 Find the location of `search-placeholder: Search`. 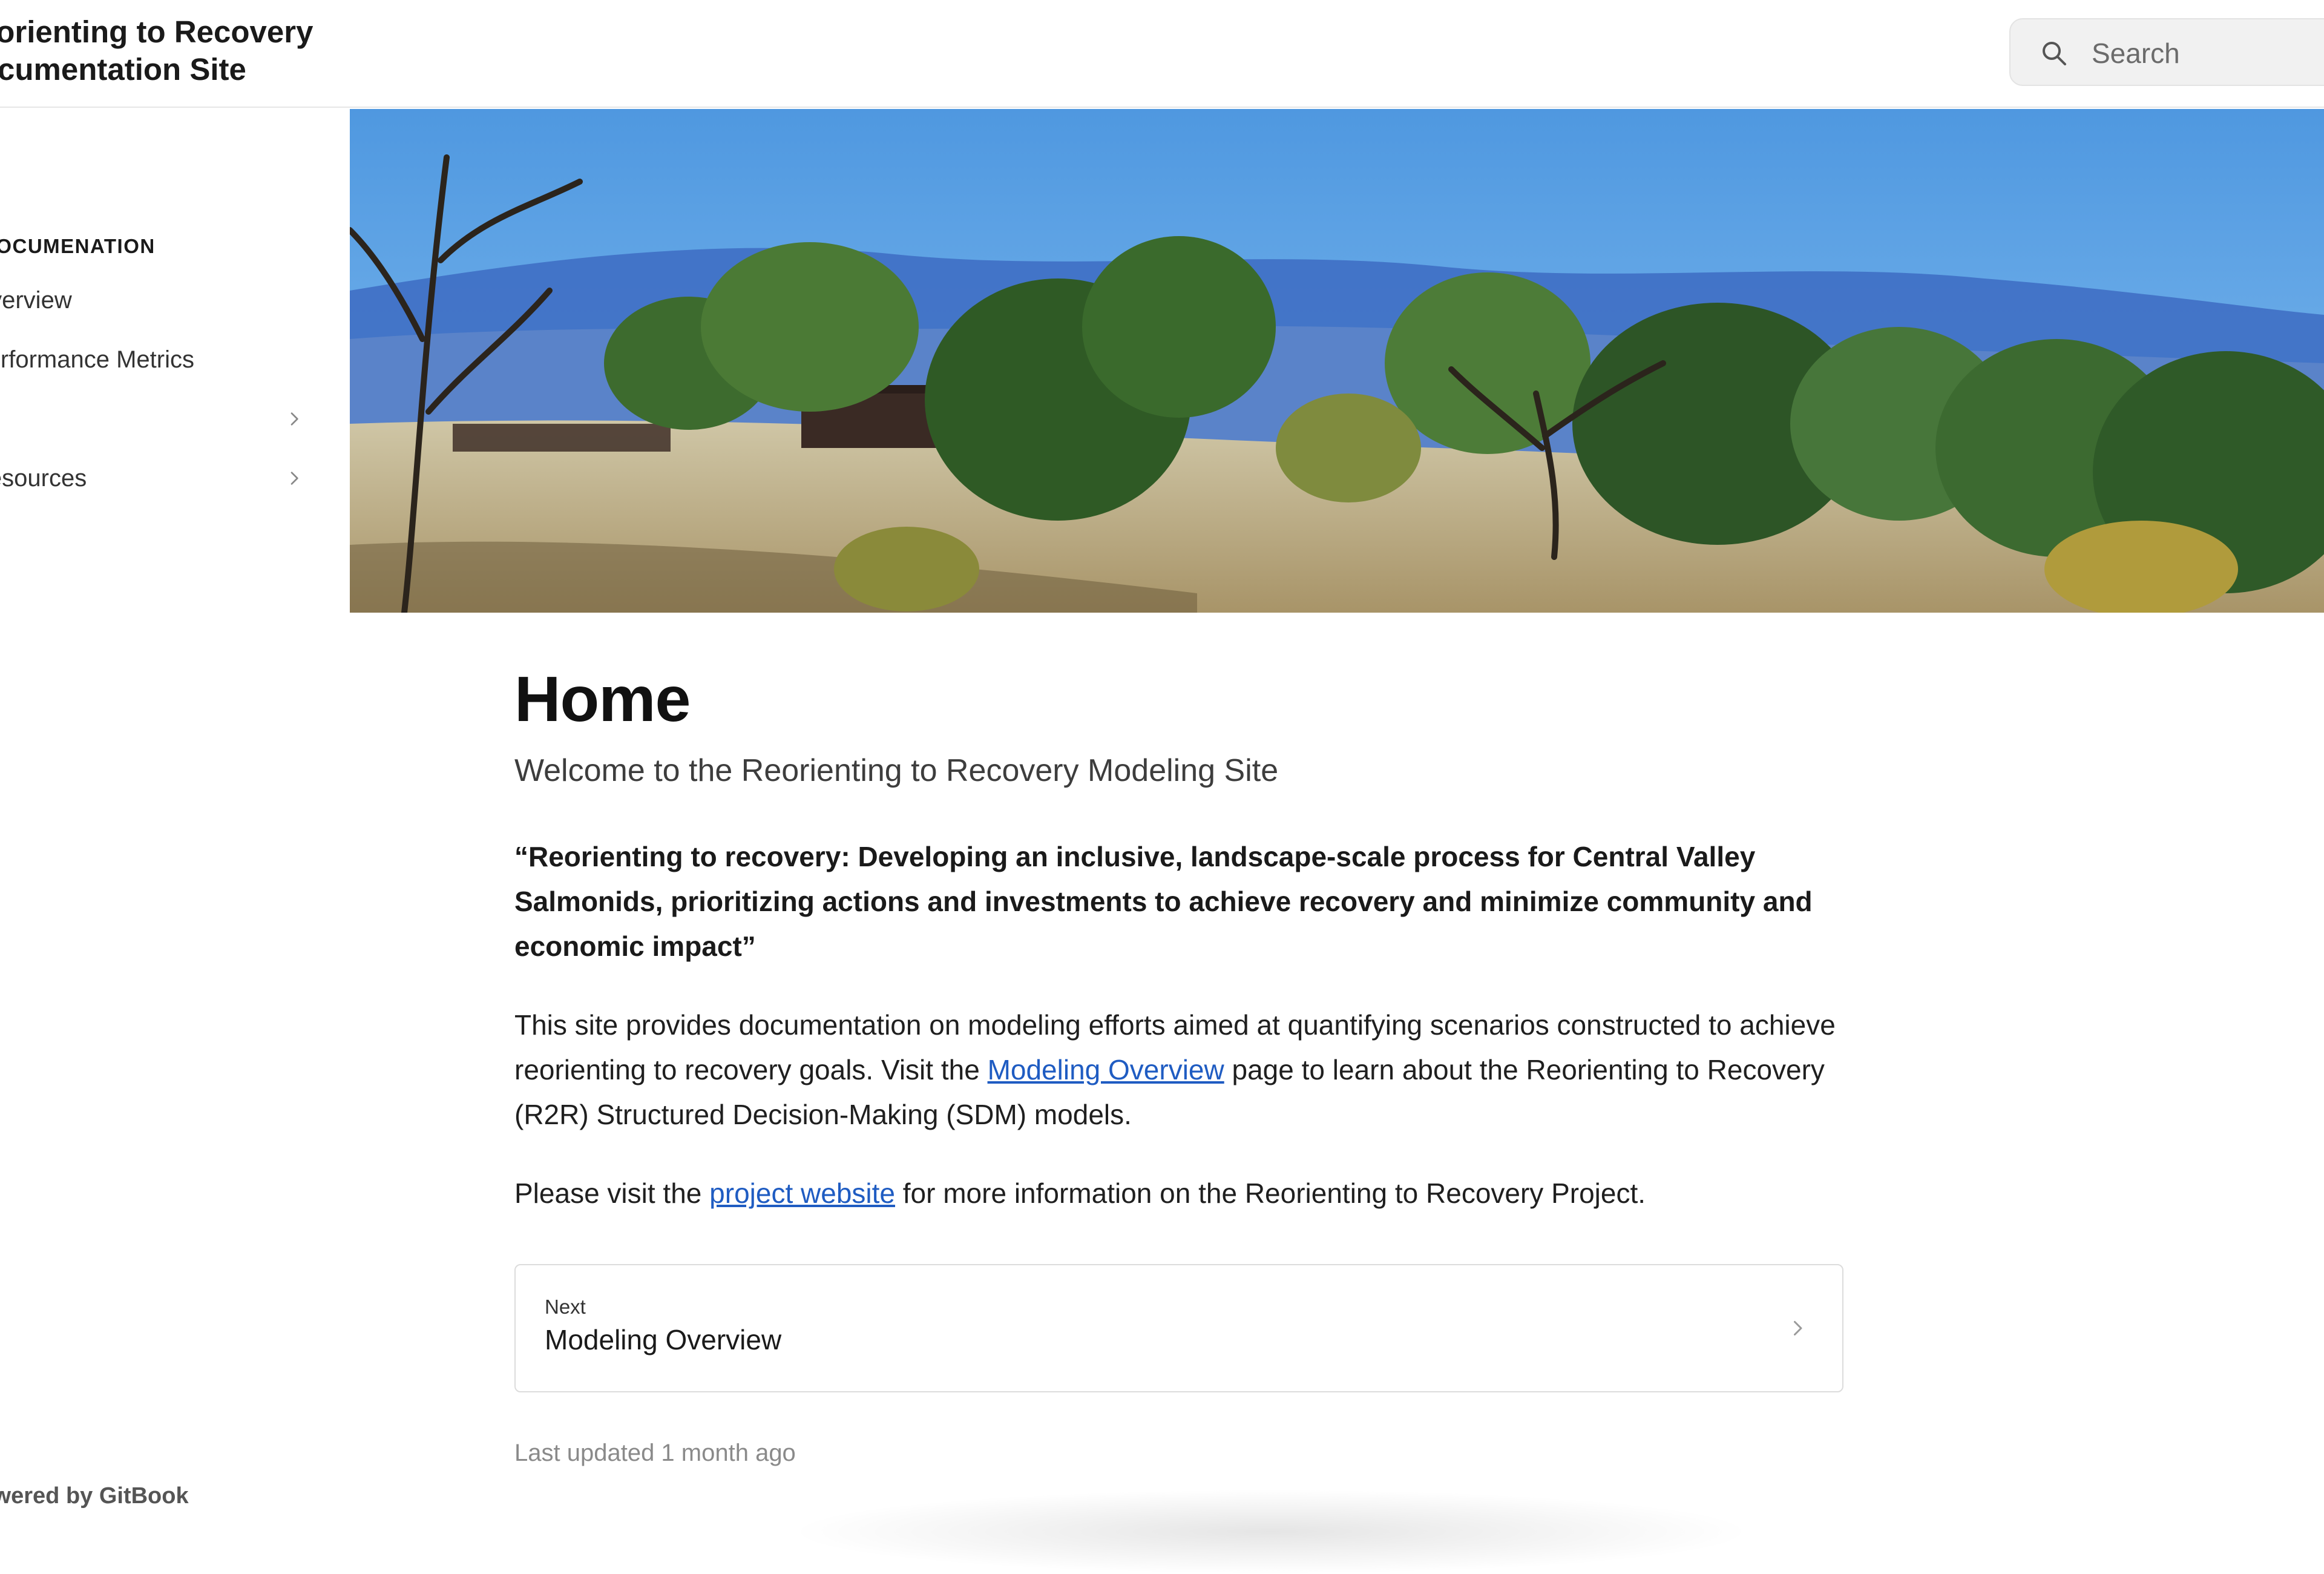

search-placeholder: Search is located at coordinates (2136, 54).